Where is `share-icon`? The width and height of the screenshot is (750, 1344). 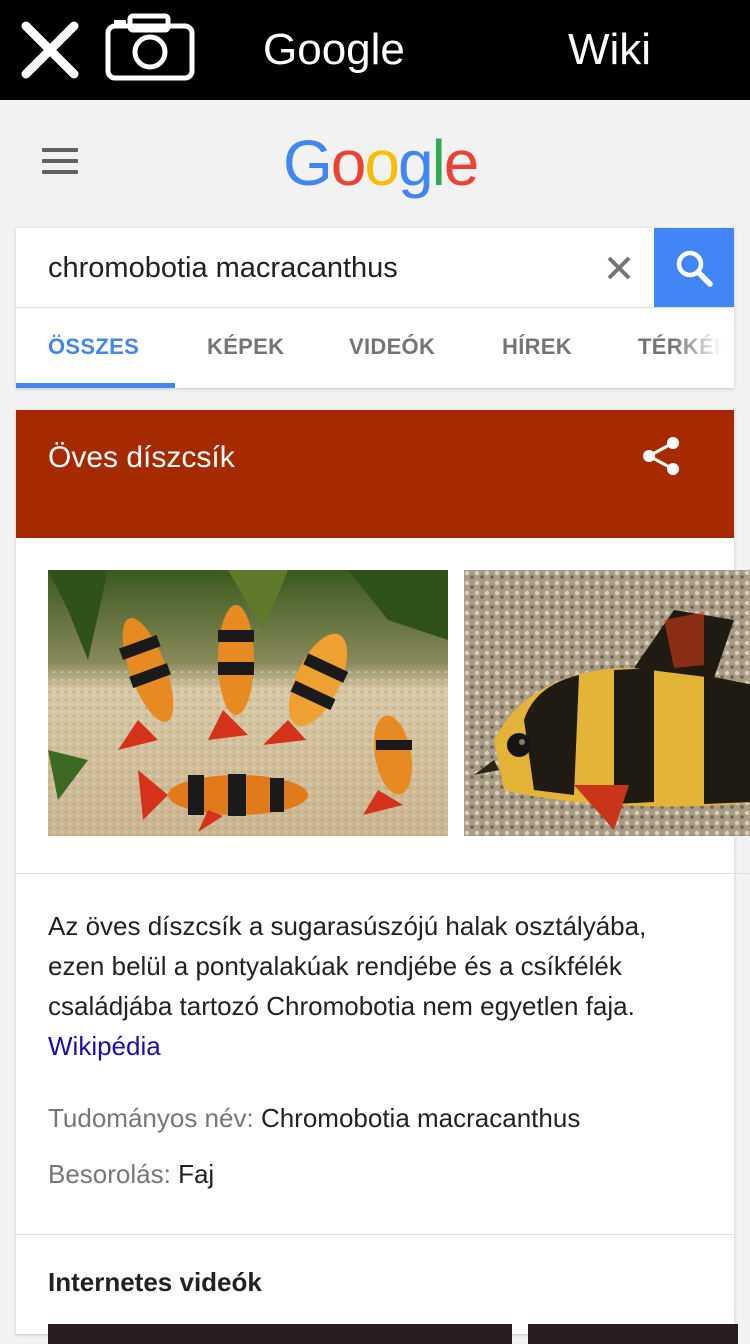 share-icon is located at coordinates (662, 456).